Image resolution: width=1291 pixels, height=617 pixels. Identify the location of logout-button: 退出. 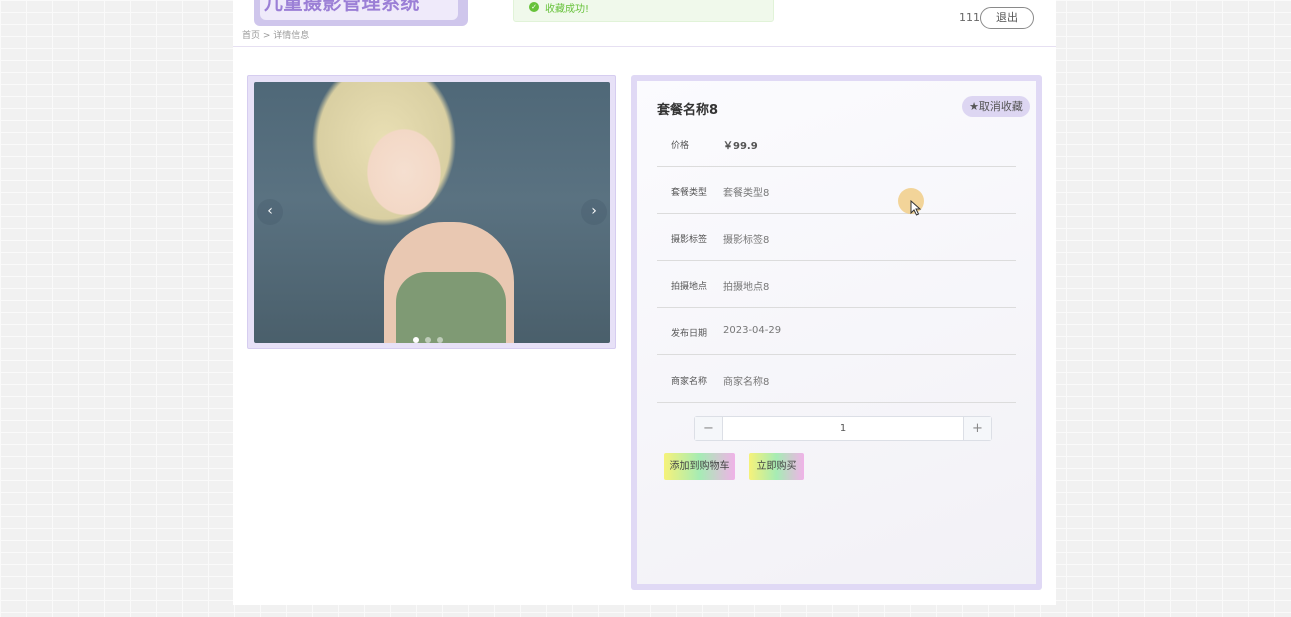
(1007, 18).